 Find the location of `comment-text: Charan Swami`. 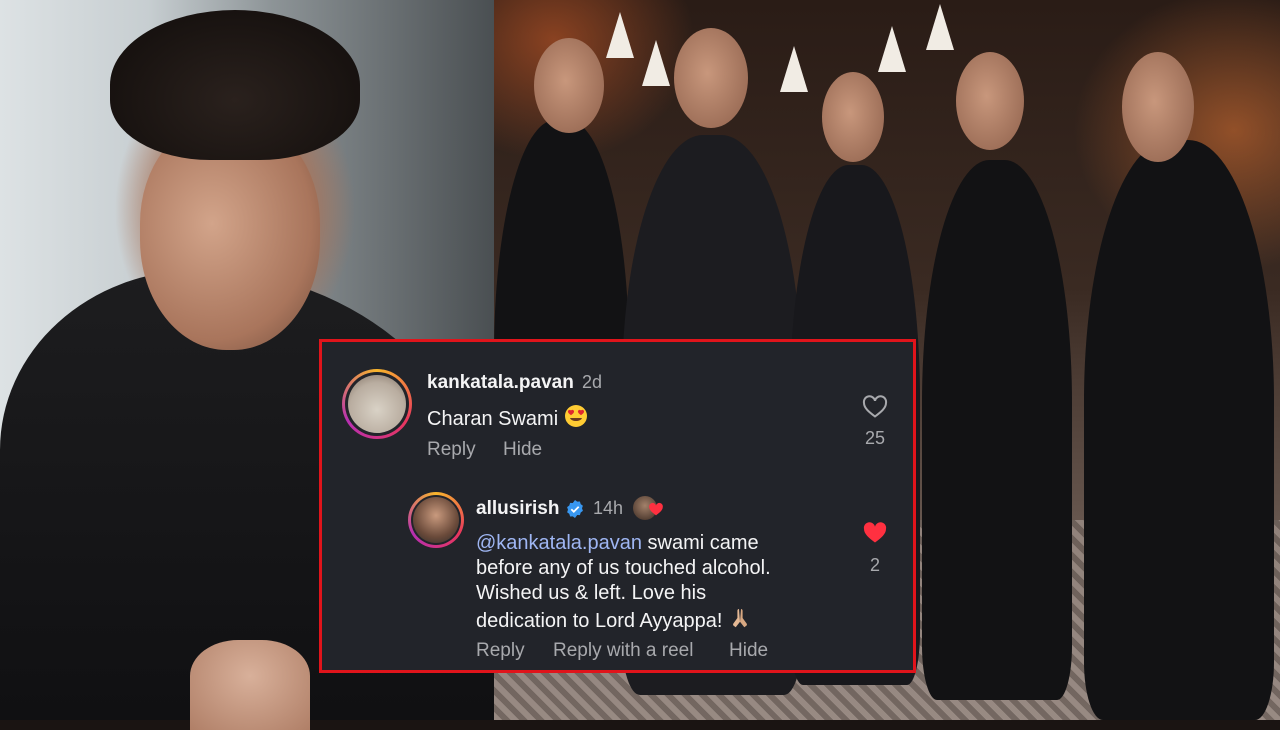

comment-text: Charan Swami is located at coordinates (507, 418).